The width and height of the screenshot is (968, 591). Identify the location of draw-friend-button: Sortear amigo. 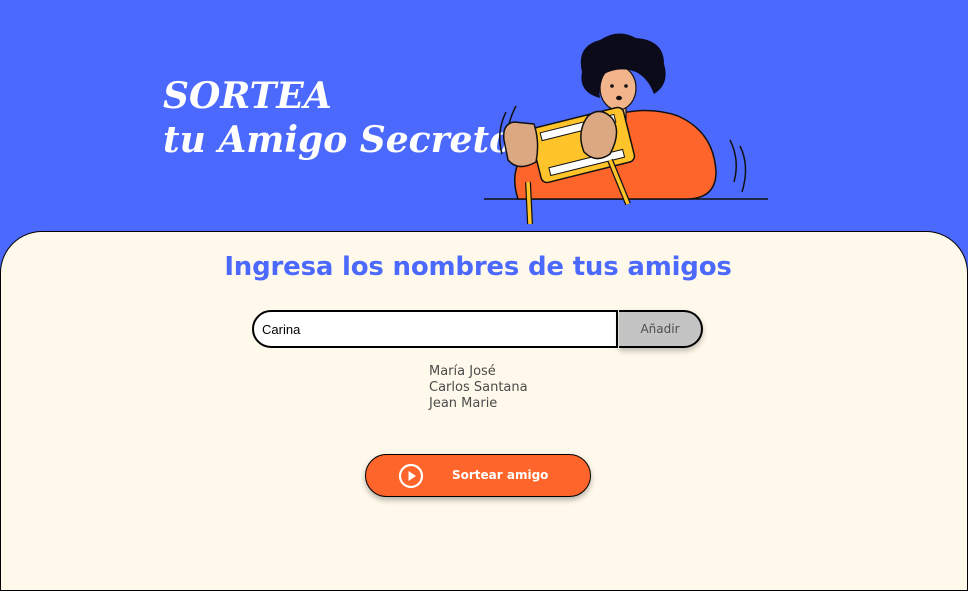
(478, 475).